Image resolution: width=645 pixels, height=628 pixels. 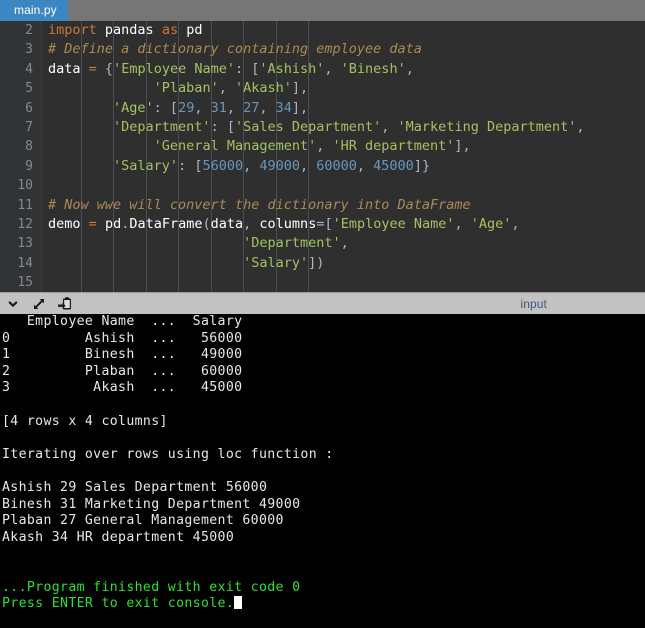 What do you see at coordinates (487, 126) in the screenshot?
I see `code-token: 'Marketing Department'` at bounding box center [487, 126].